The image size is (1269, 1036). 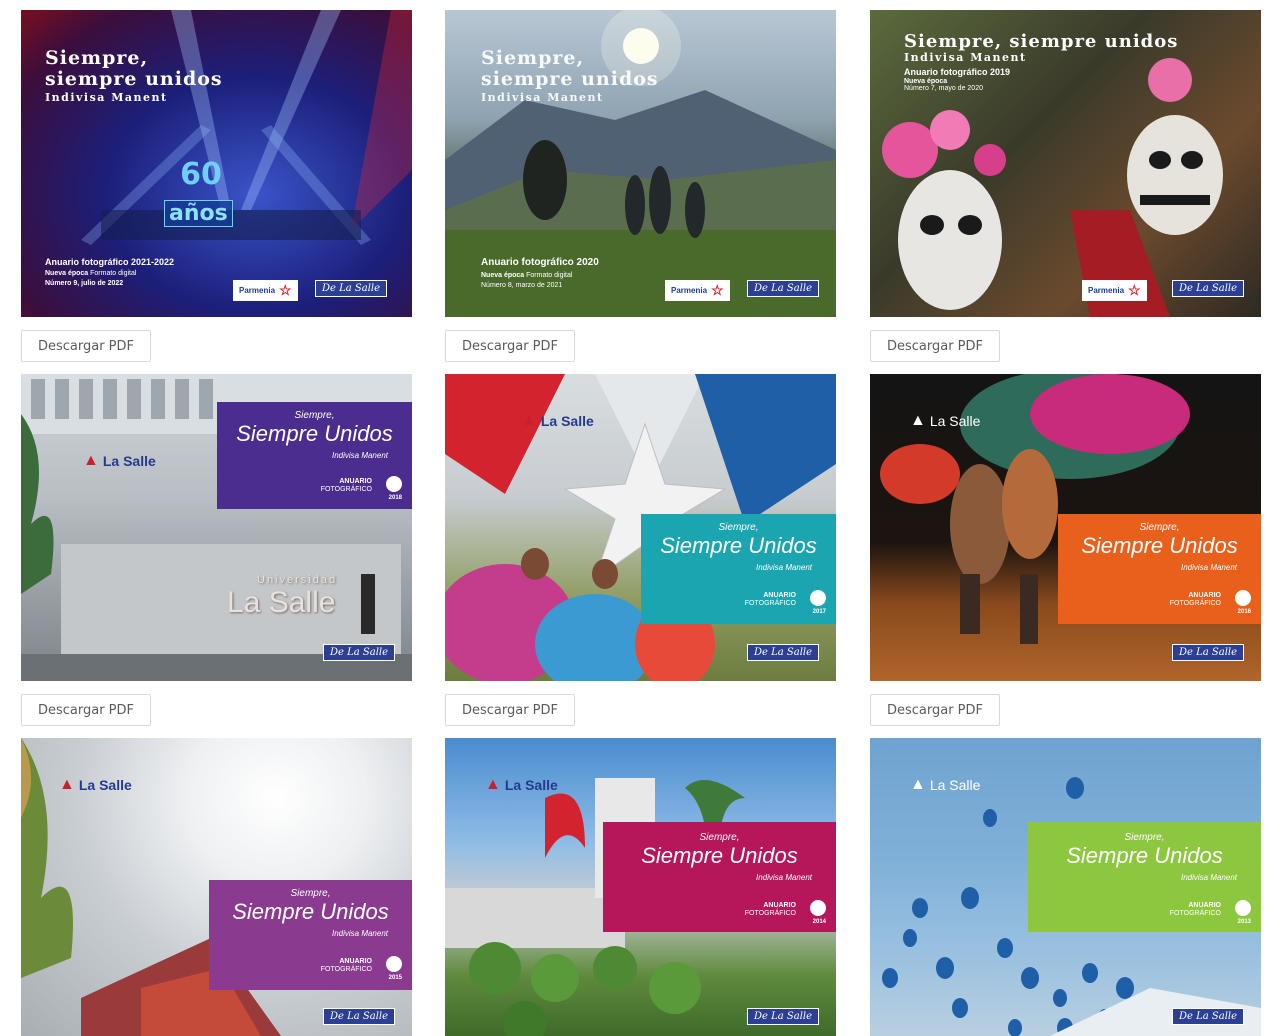 I want to click on anniversary-logo: 60, so click(x=201, y=175).